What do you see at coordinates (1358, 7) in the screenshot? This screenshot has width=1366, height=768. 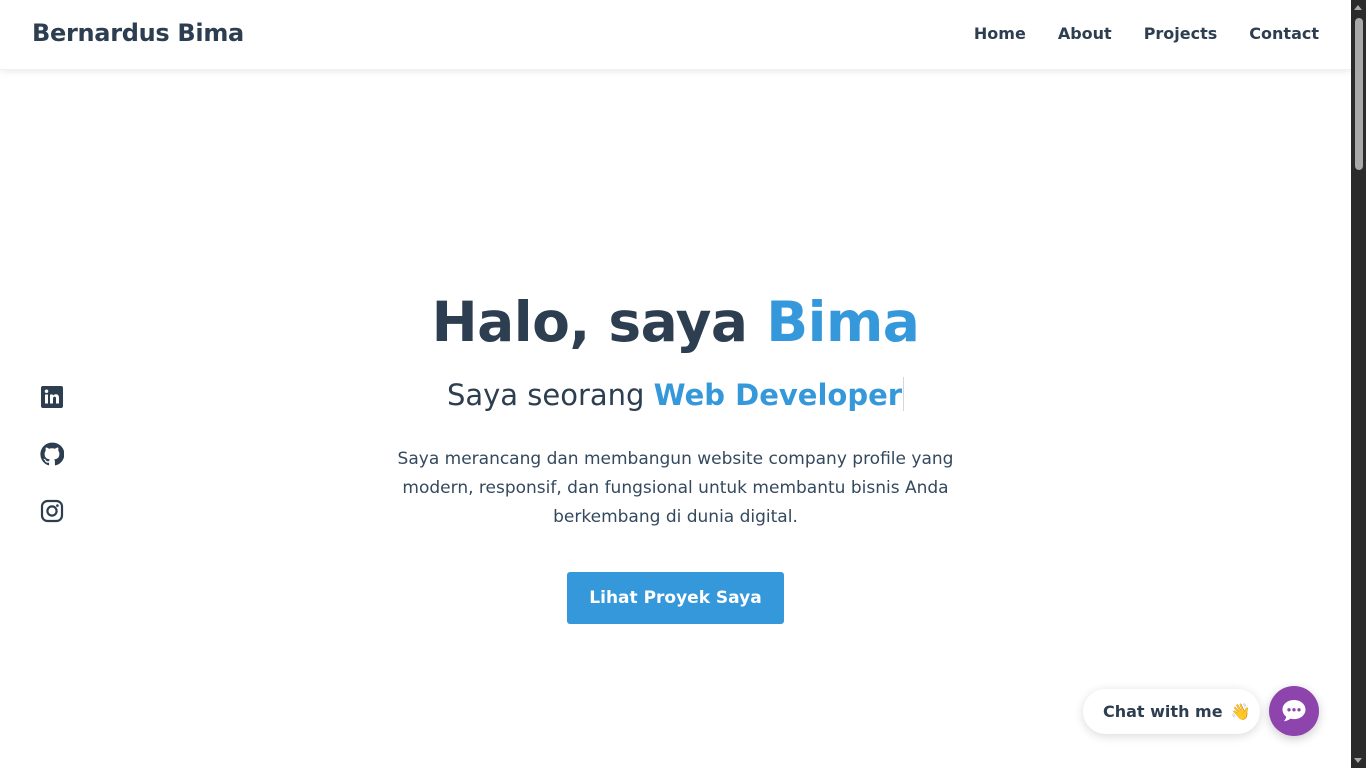 I see `scroll-up-arrow-icon` at bounding box center [1358, 7].